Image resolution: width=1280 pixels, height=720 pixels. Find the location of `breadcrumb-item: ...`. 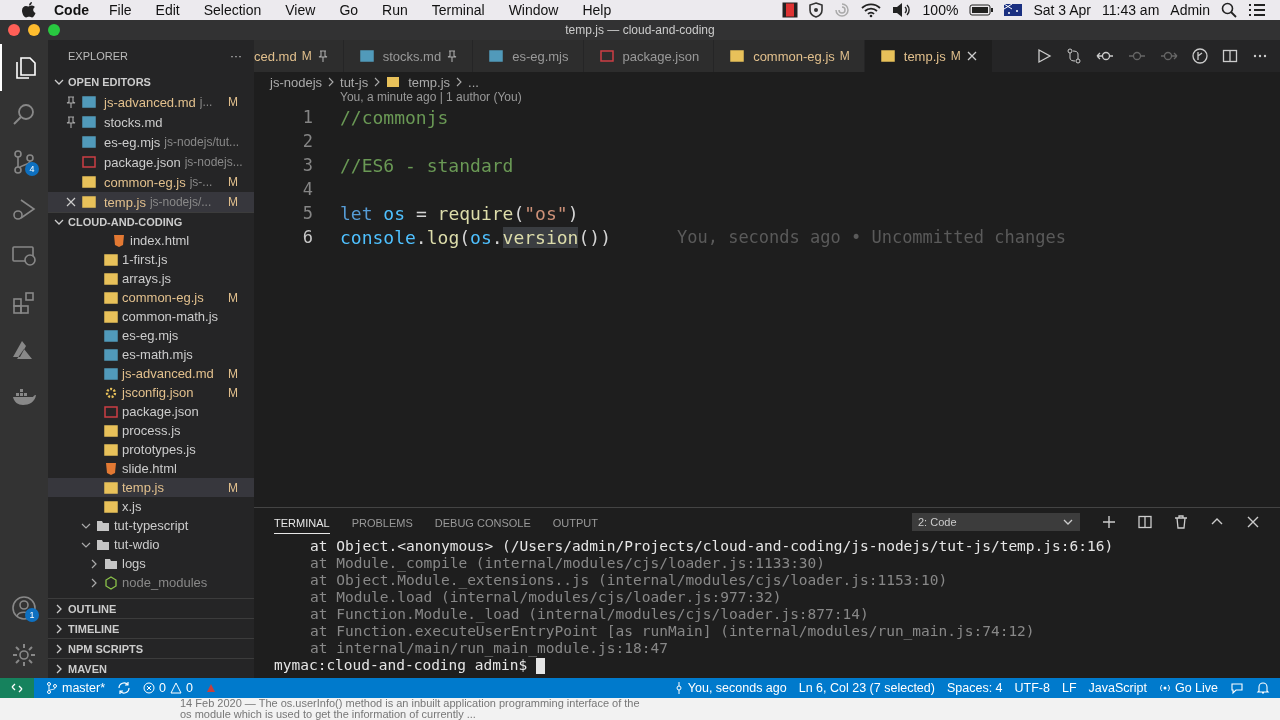

breadcrumb-item: ... is located at coordinates (473, 82).